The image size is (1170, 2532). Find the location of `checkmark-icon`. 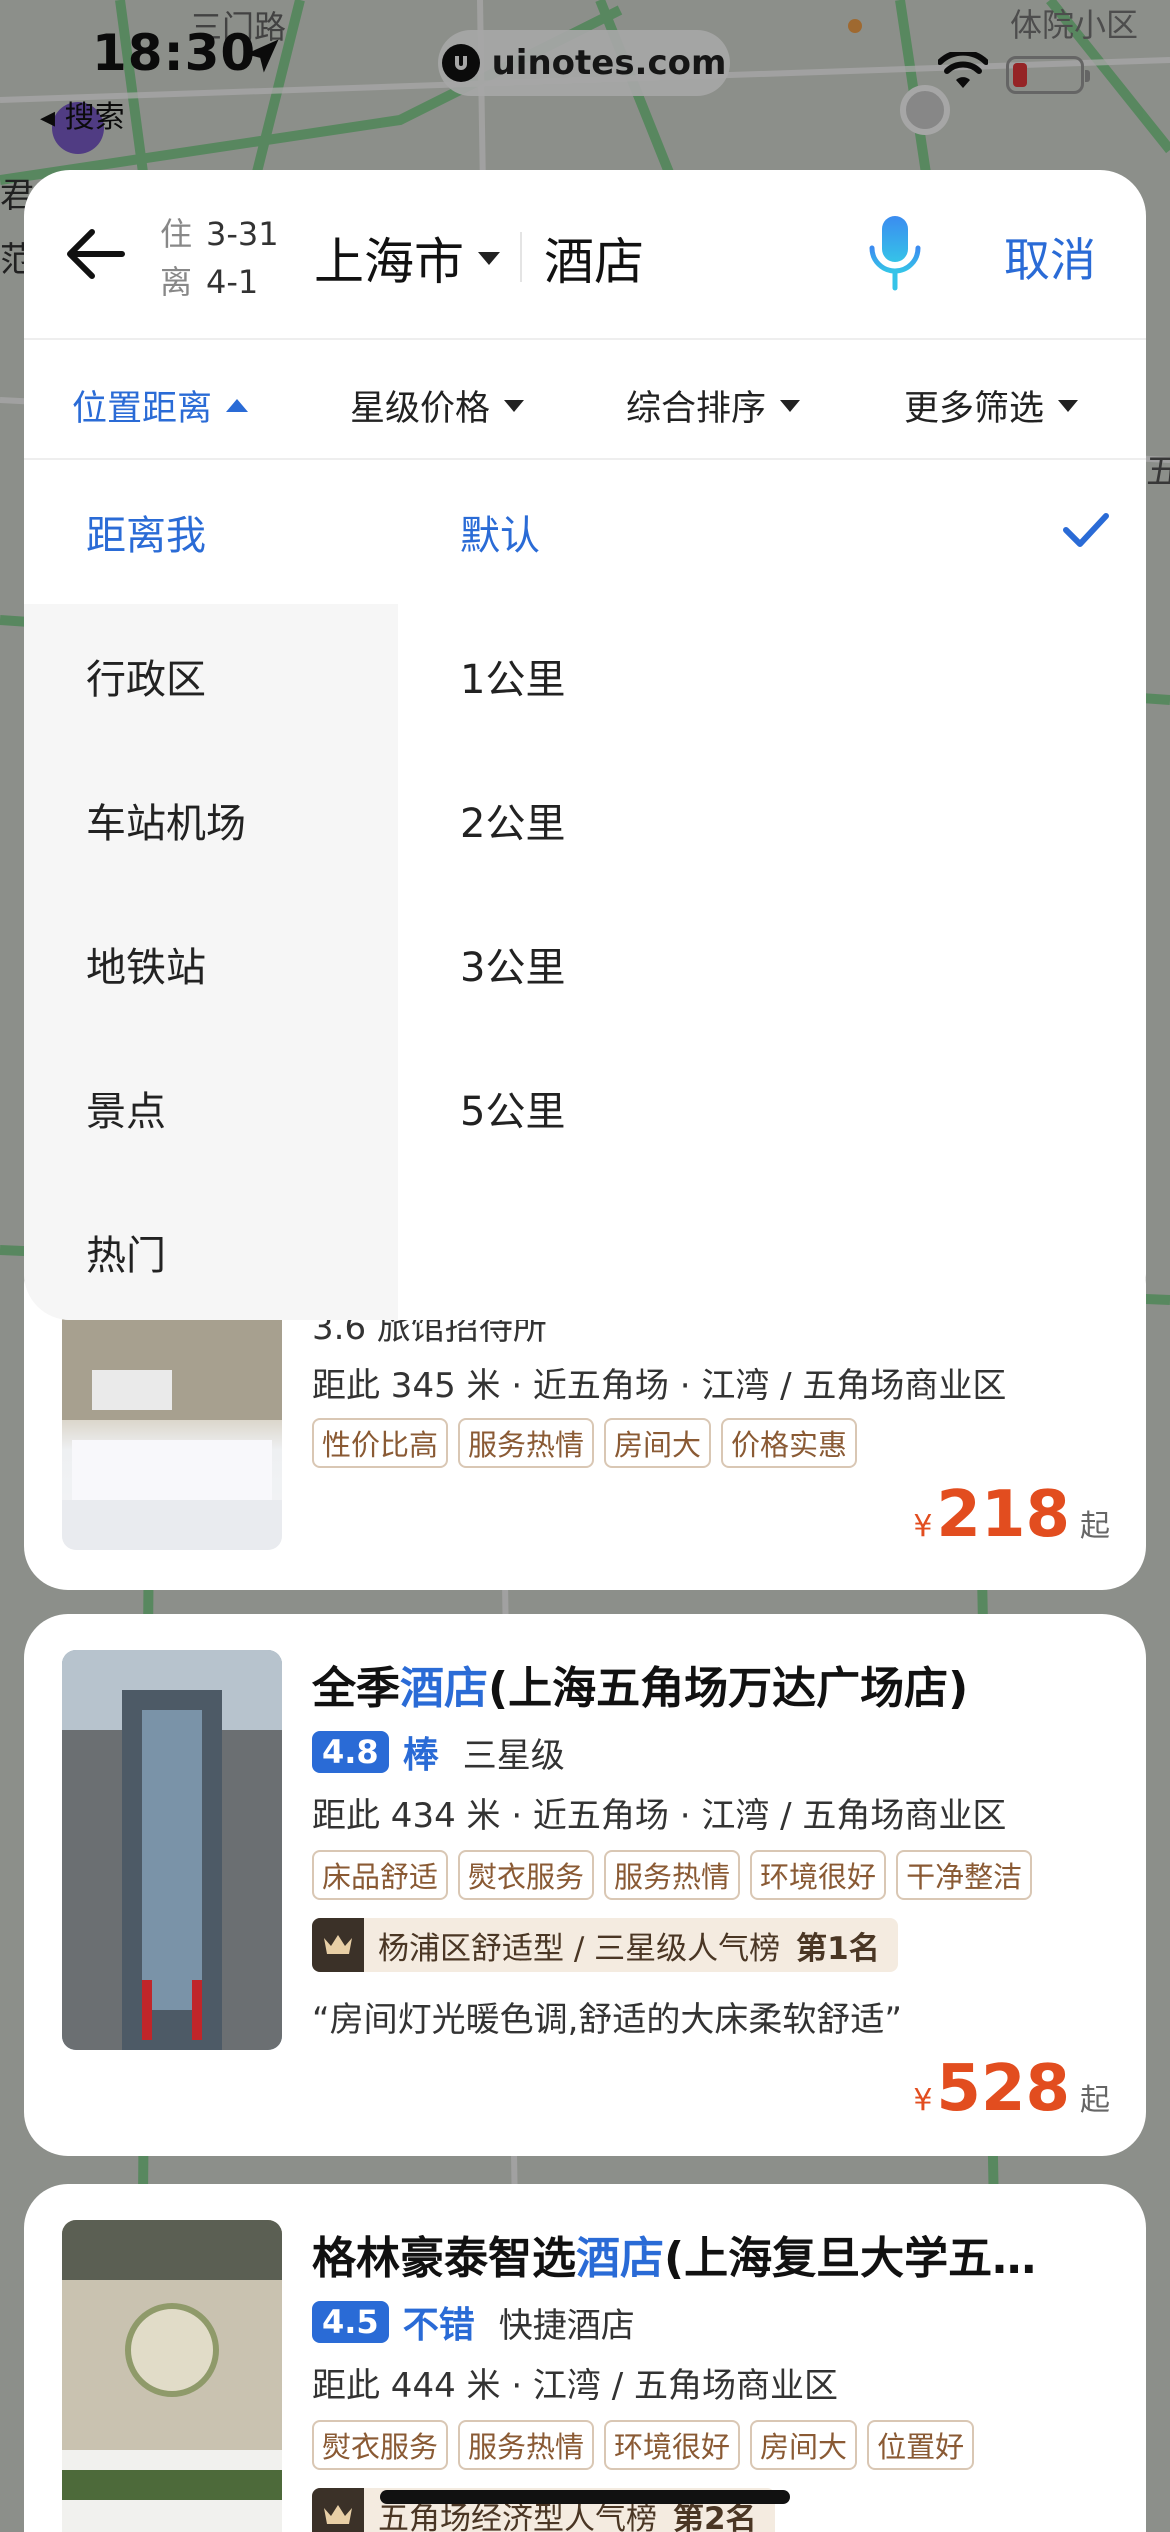

checkmark-icon is located at coordinates (1086, 530).